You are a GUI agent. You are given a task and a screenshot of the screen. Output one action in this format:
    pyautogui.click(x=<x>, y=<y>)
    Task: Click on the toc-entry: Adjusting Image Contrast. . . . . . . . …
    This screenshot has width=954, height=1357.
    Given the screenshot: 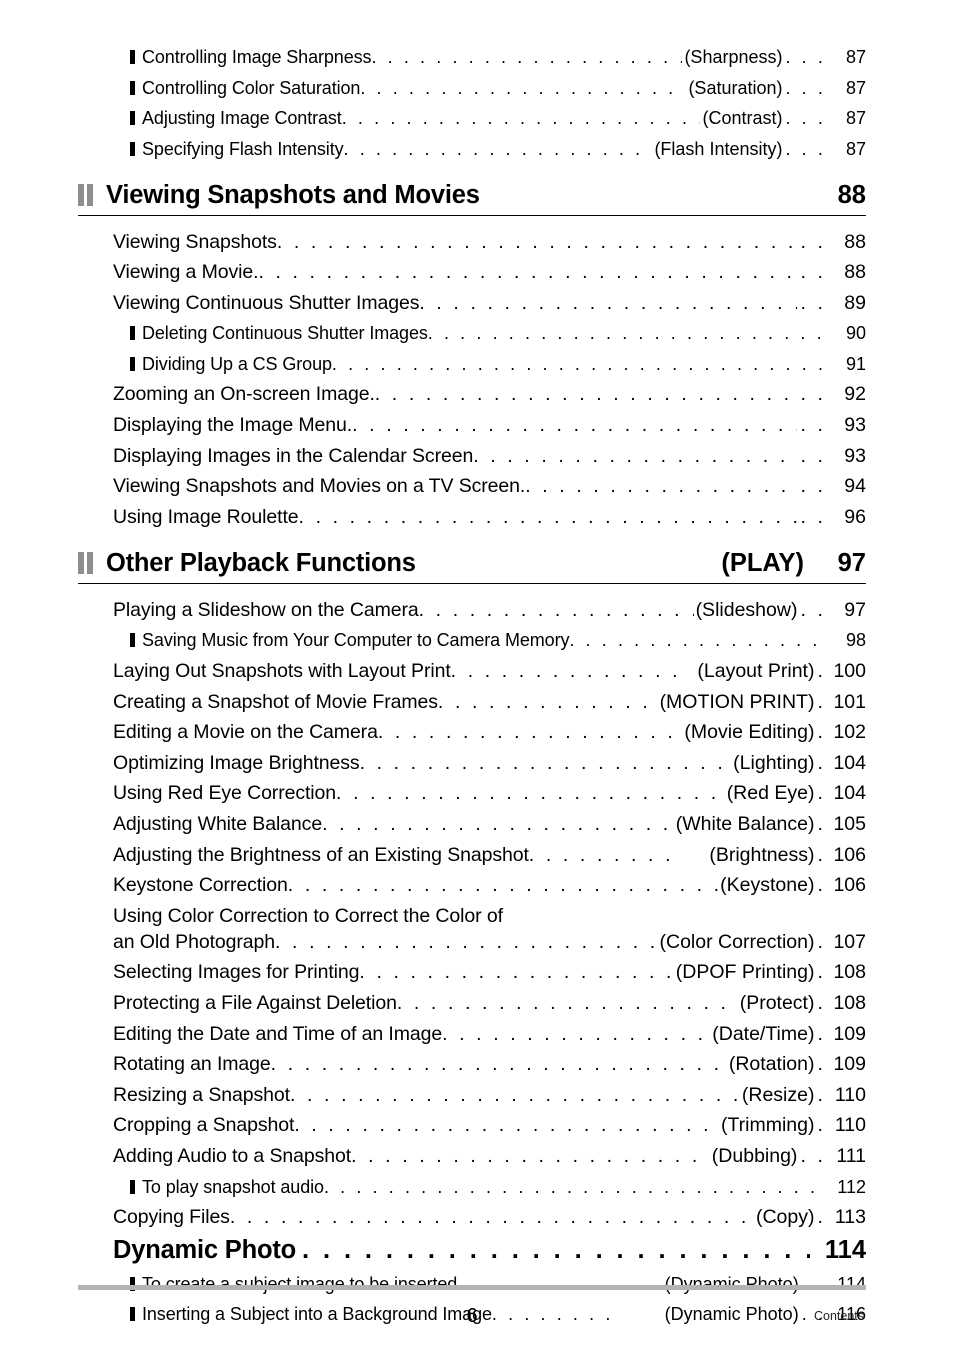 What is the action you would take?
    pyautogui.click(x=472, y=118)
    